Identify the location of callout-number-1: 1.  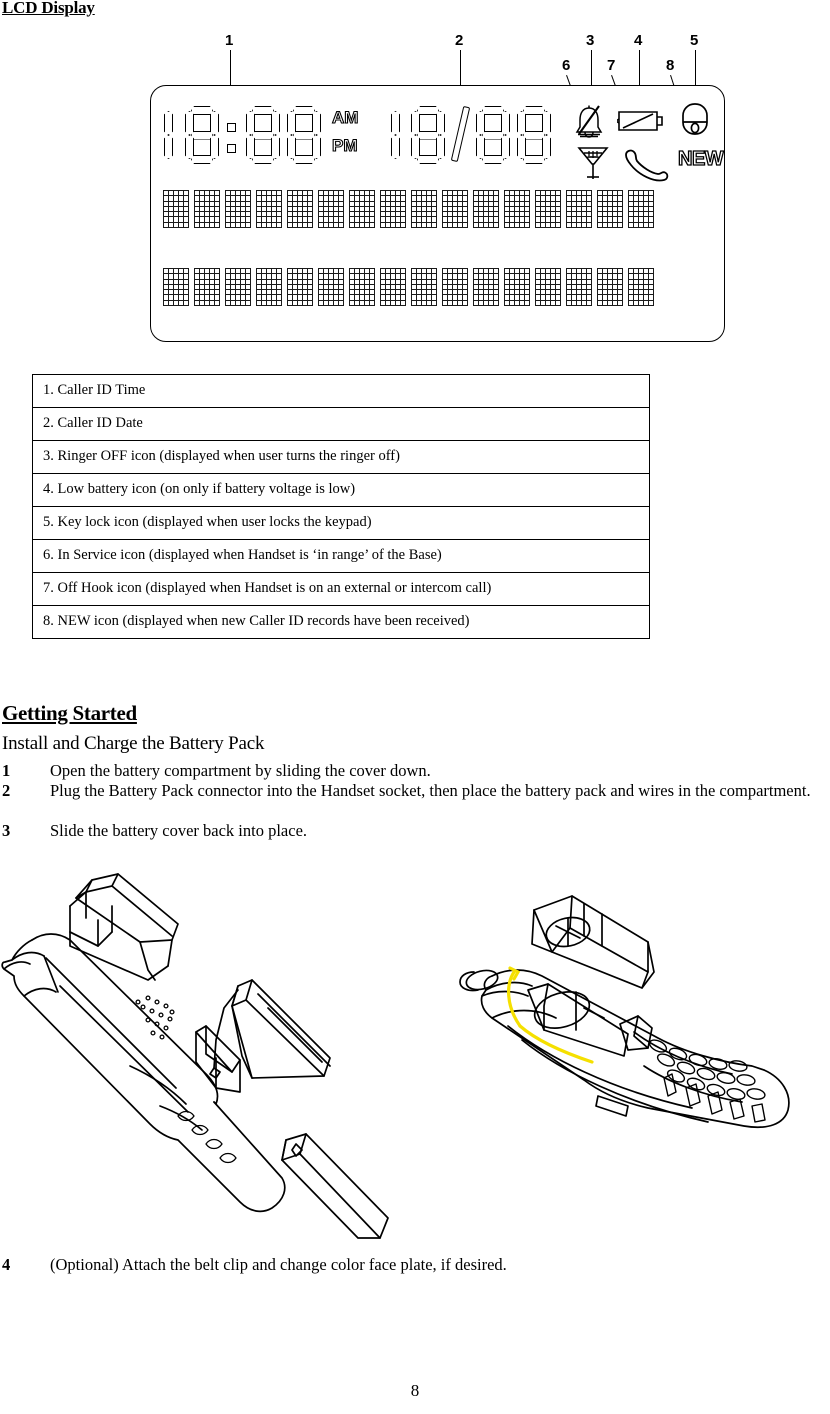
(229, 40).